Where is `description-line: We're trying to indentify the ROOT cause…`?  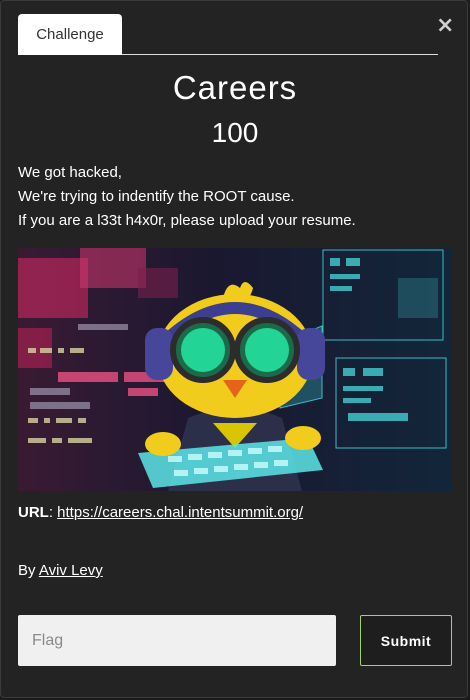 description-line: We're trying to indentify the ROOT cause… is located at coordinates (156, 196).